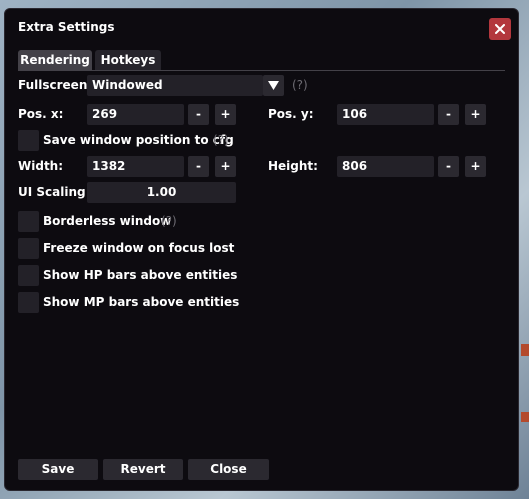 This screenshot has height=499, width=529. What do you see at coordinates (175, 85) in the screenshot?
I see `fullscreen-select: Windowed` at bounding box center [175, 85].